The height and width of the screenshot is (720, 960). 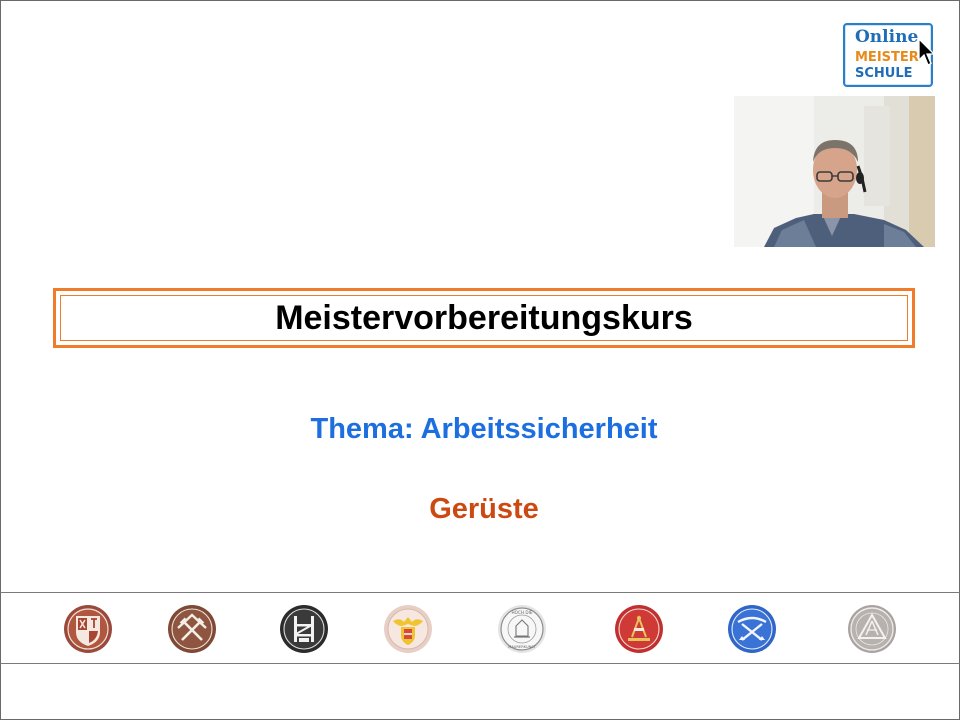 What do you see at coordinates (304, 629) in the screenshot?
I see `scaffolder-guild-emblem-icon` at bounding box center [304, 629].